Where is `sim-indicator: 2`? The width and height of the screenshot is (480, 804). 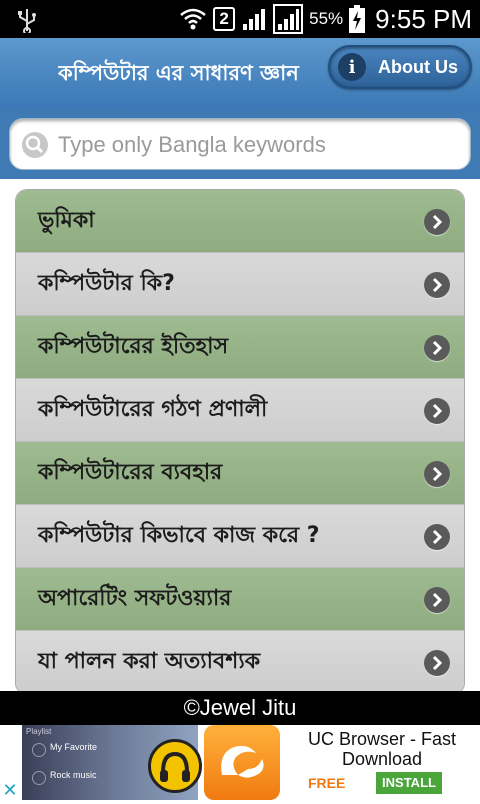
sim-indicator: 2 is located at coordinates (224, 19).